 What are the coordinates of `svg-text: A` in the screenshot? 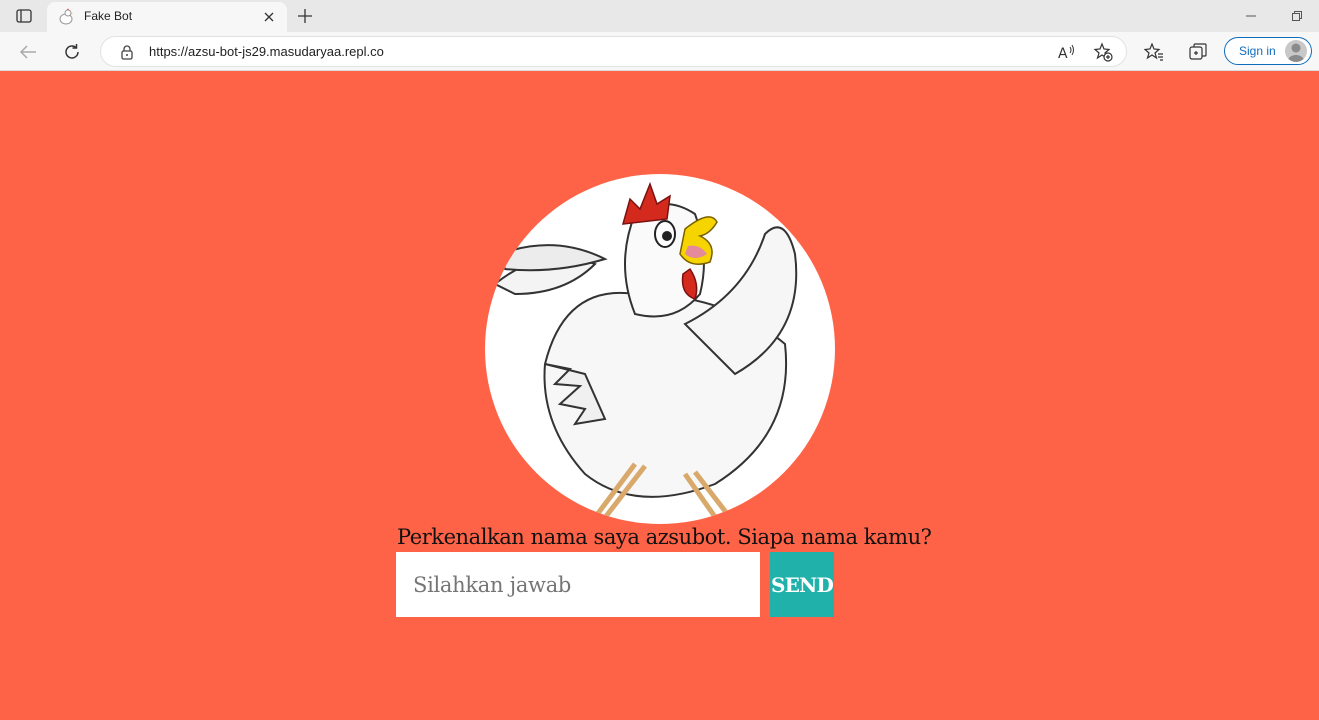 It's located at (1063, 53).